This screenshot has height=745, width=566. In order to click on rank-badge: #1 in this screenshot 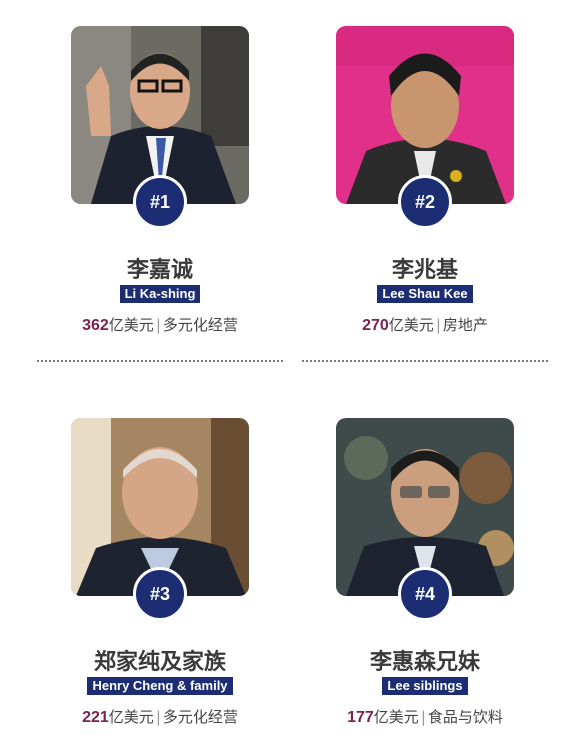, I will do `click(160, 202)`.